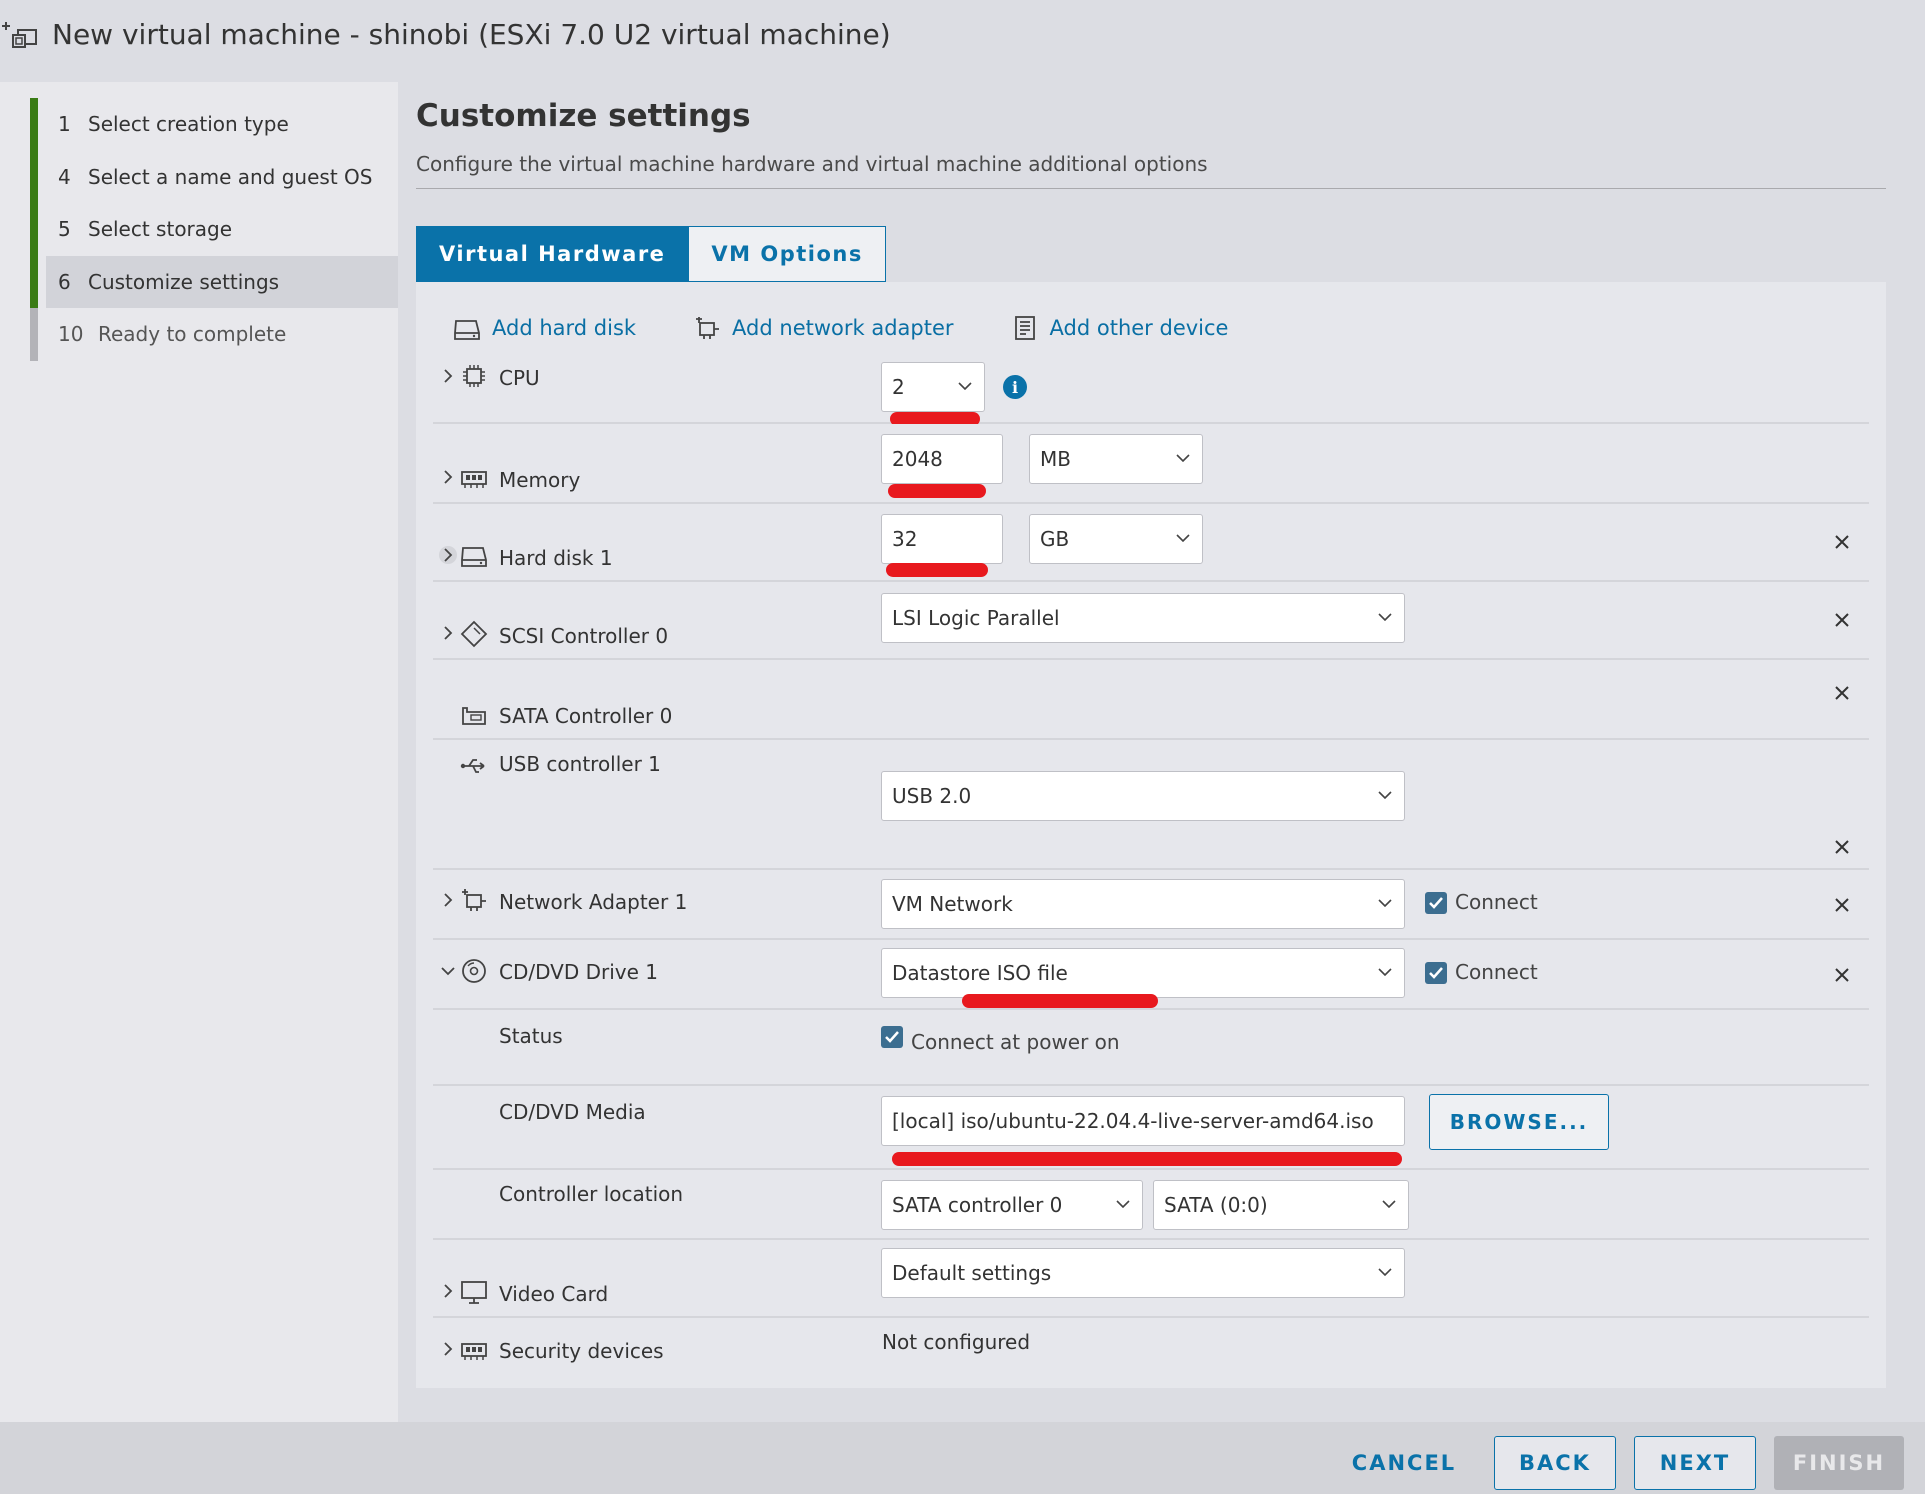 The width and height of the screenshot is (1925, 1494). I want to click on row-label-cell: Status, so click(653, 1048).